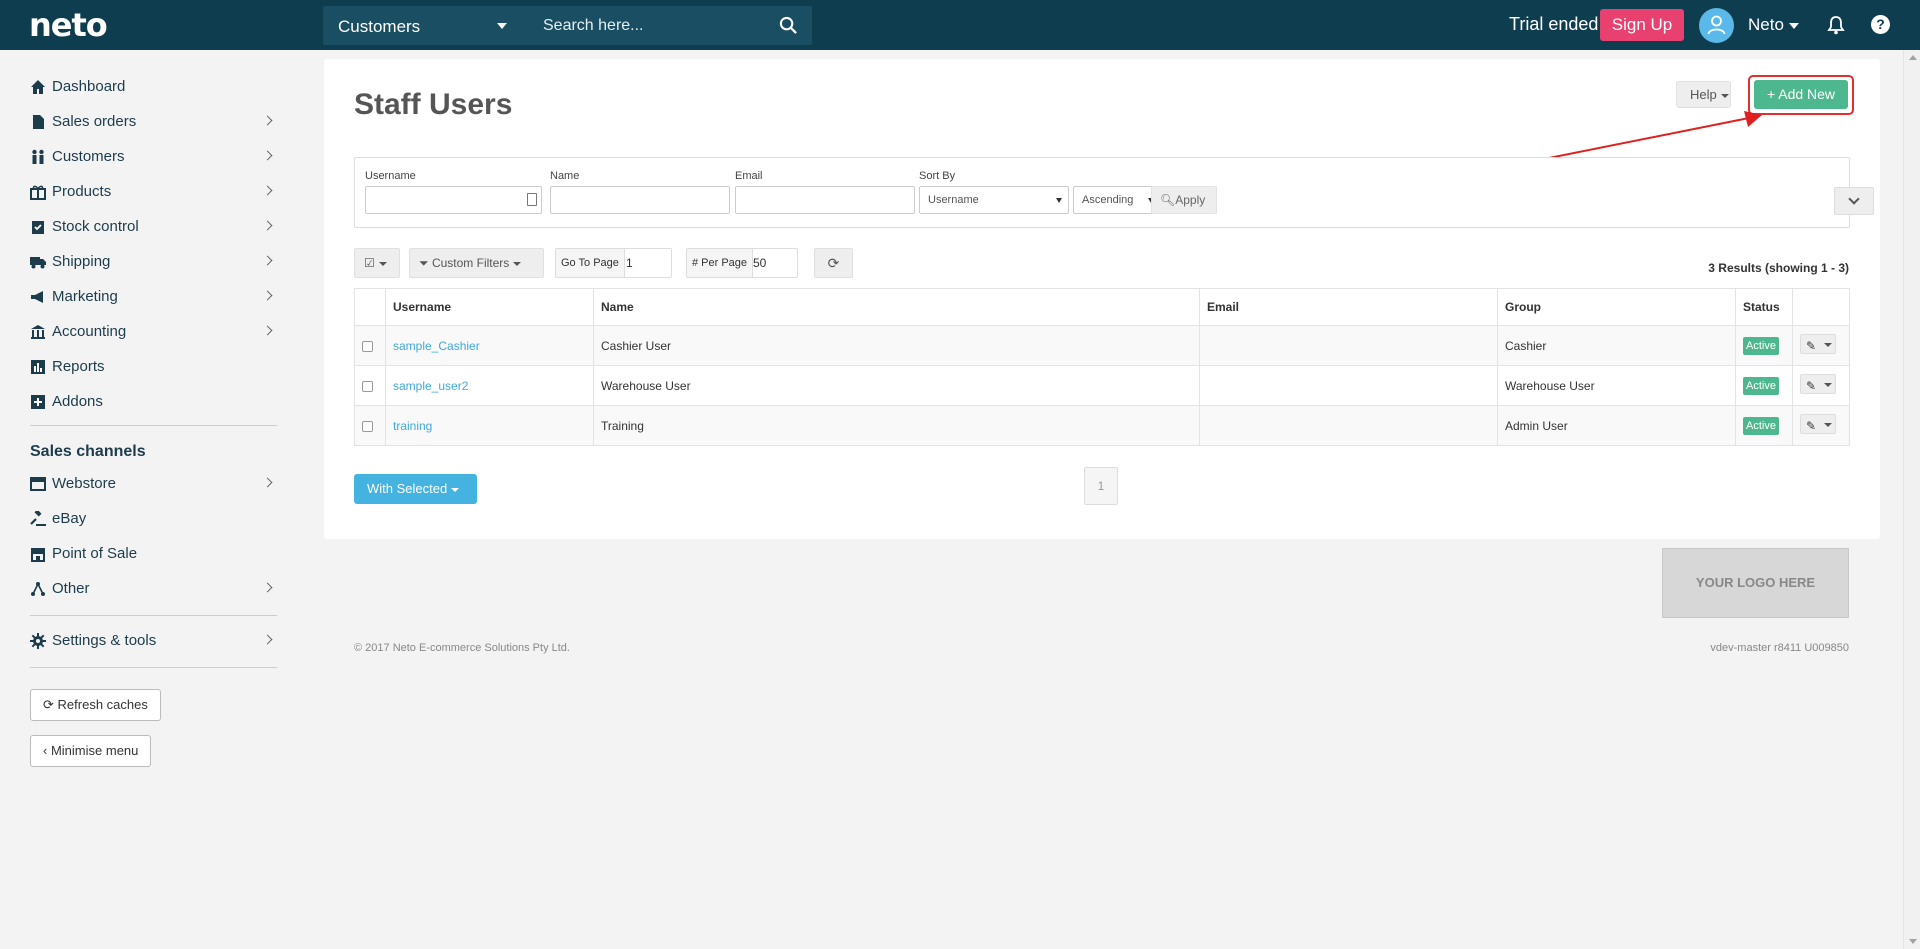  Describe the element at coordinates (415, 489) in the screenshot. I see `with-selected-dropdown: With Selected` at that location.